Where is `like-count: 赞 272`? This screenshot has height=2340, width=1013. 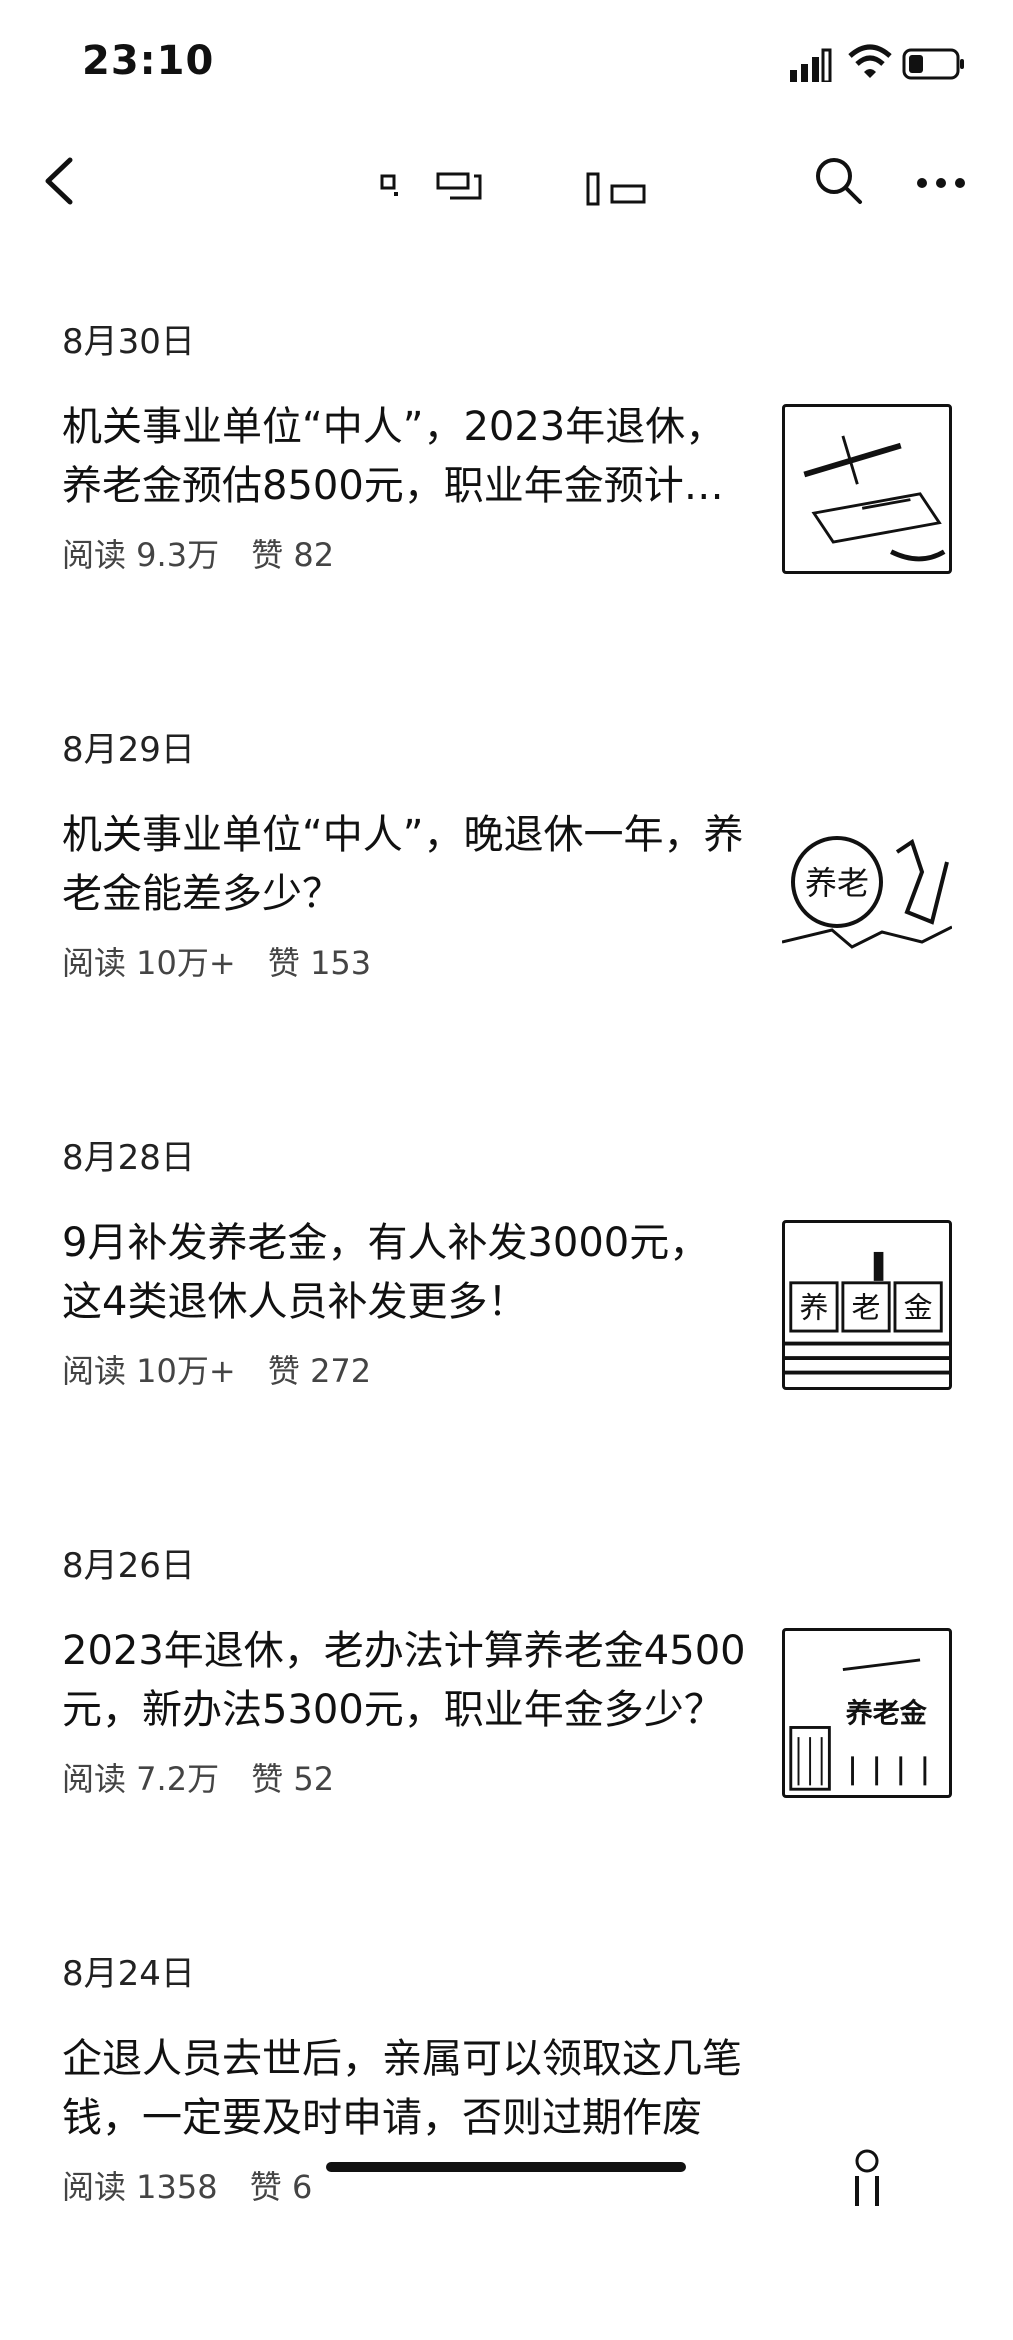 like-count: 赞 272 is located at coordinates (319, 1371).